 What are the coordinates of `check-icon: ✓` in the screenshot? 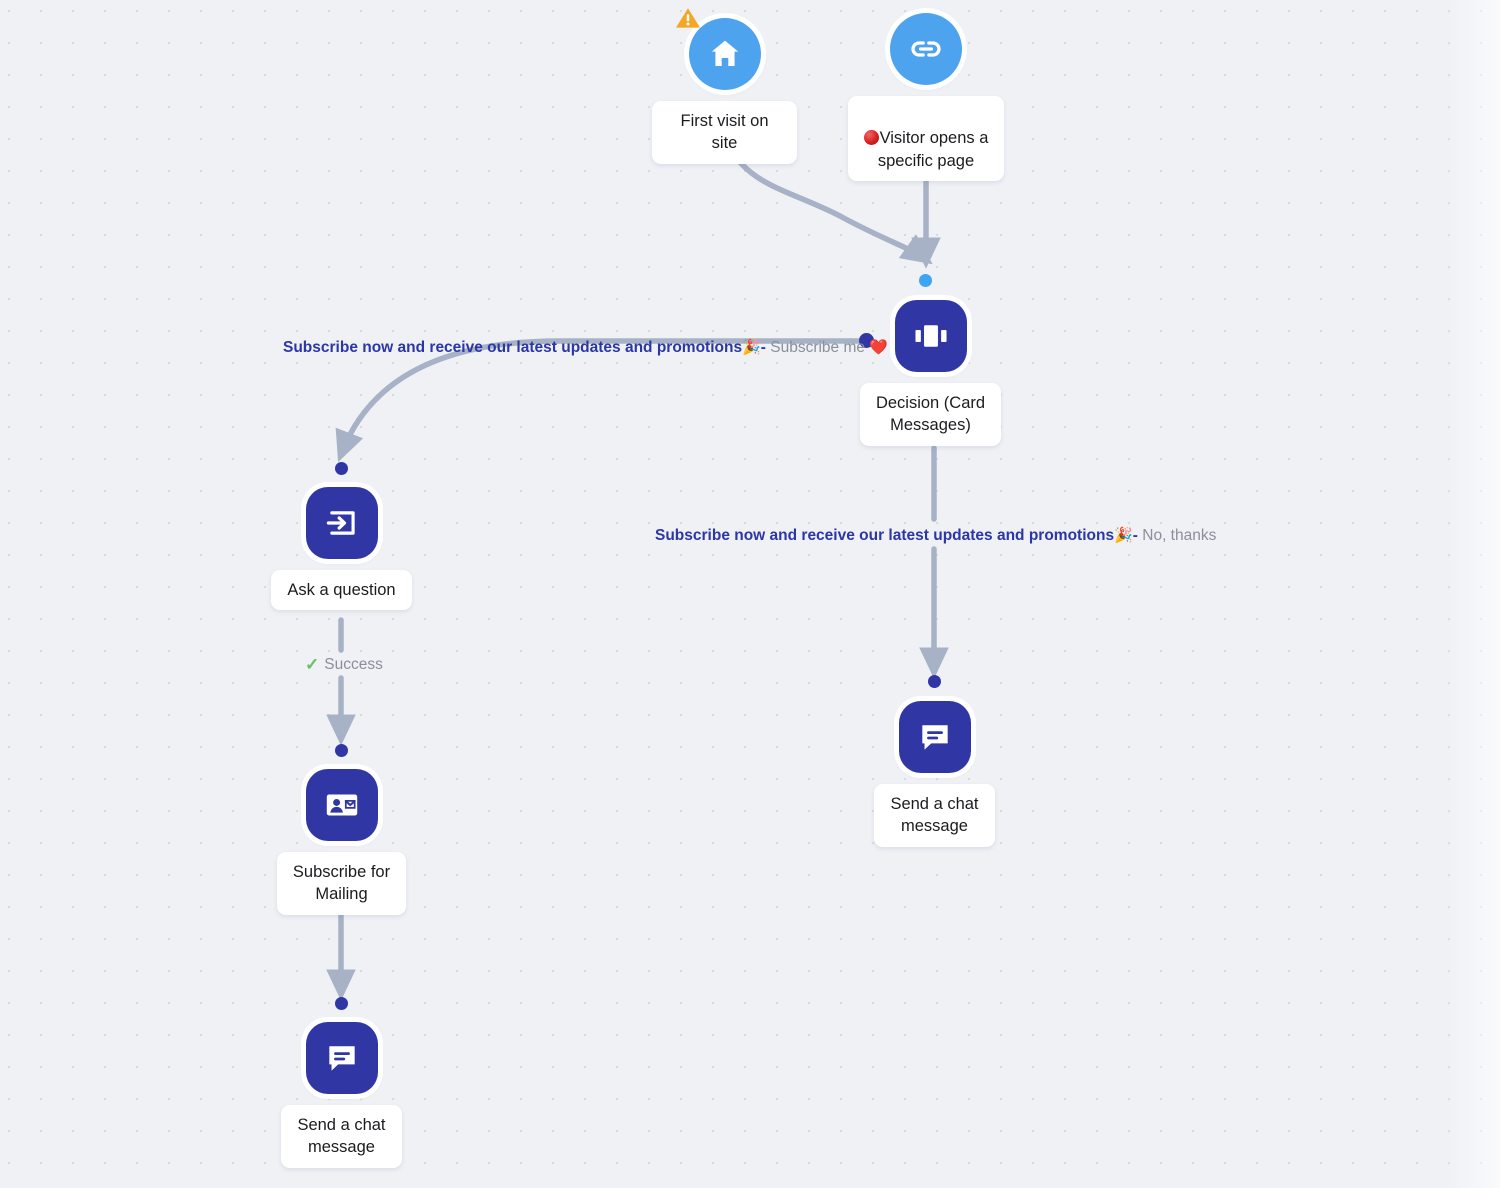 It's located at (312, 664).